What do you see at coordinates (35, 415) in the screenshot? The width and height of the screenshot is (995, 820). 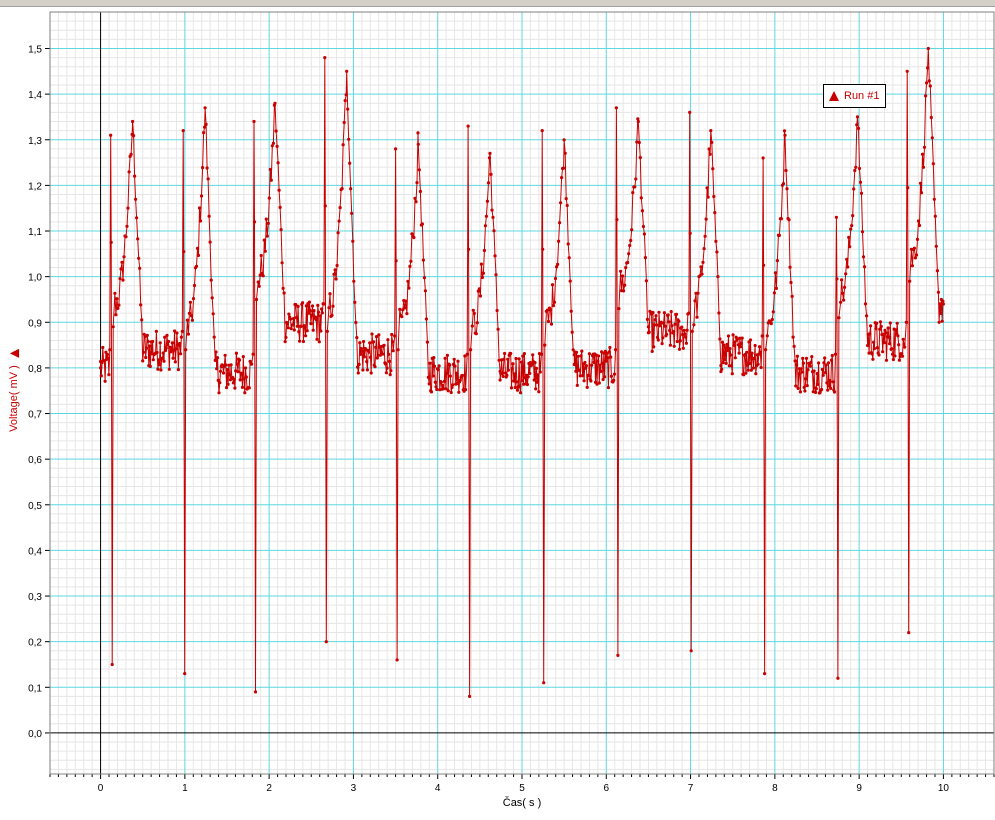 I see `y-tick-label: 0,7` at bounding box center [35, 415].